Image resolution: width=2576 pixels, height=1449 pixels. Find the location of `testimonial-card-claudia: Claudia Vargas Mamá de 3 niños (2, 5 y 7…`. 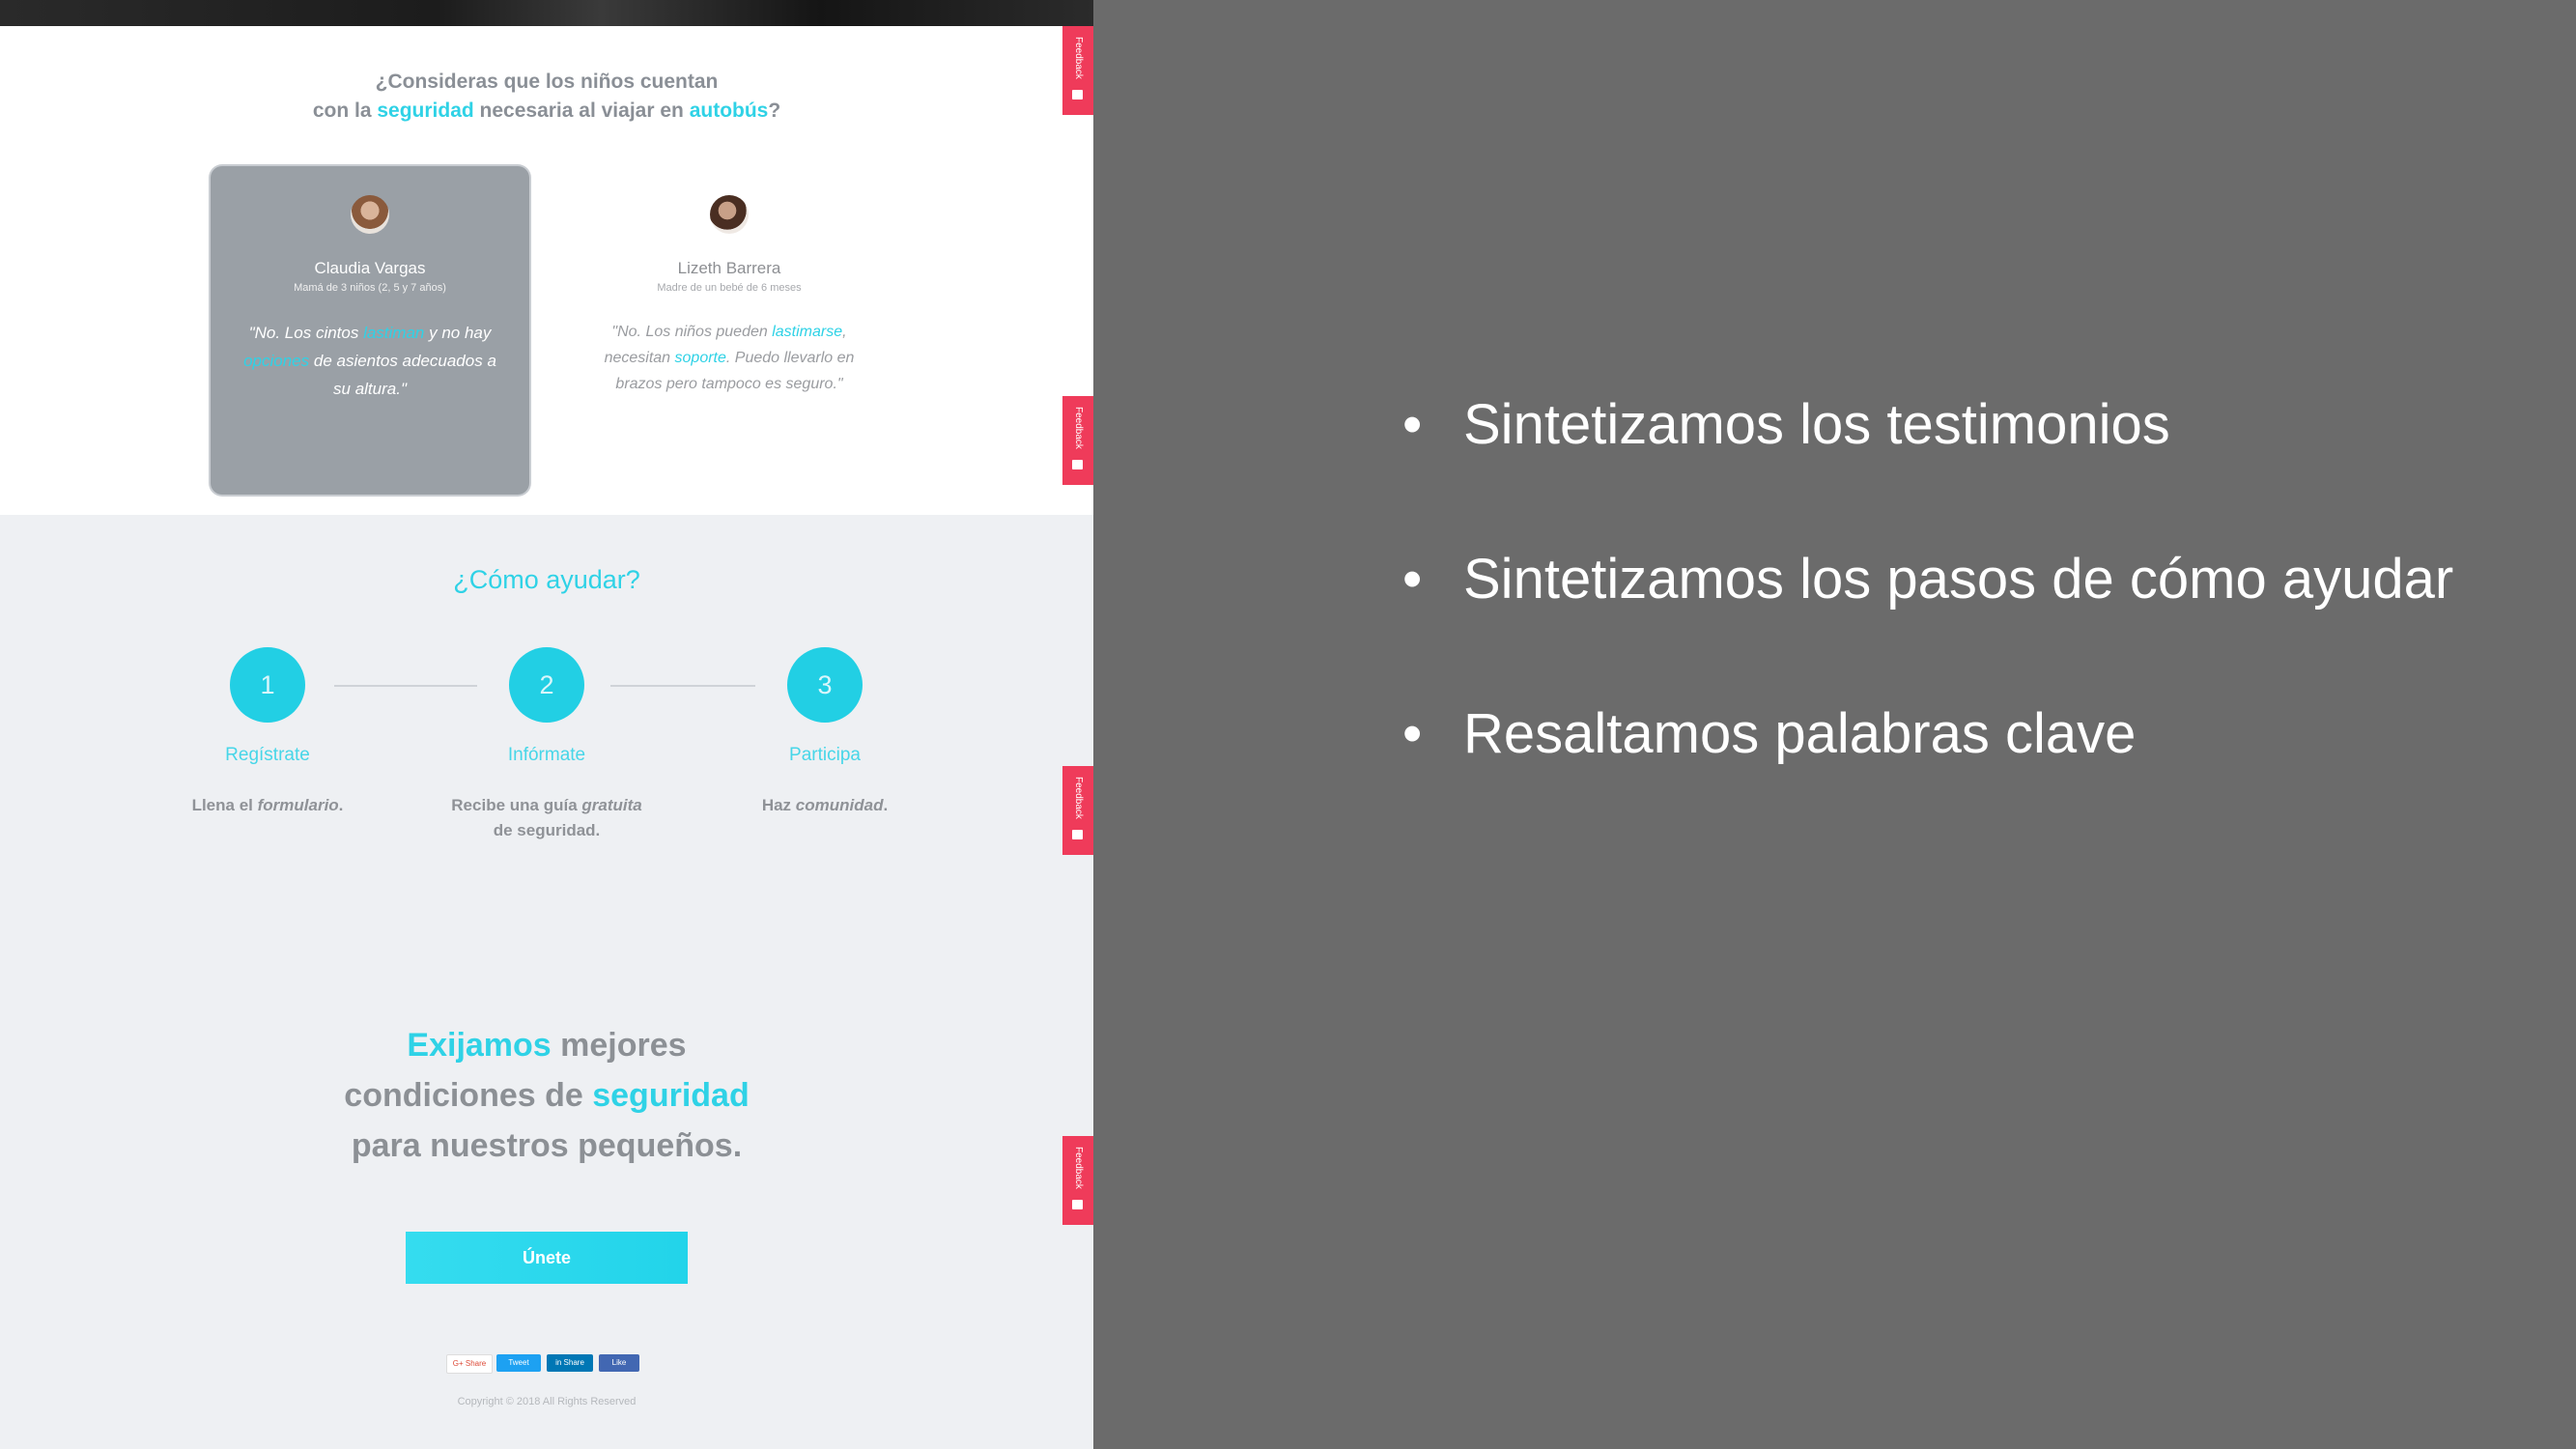

testimonial-card-claudia: Claudia Vargas Mamá de 3 niños (2, 5 y 7… is located at coordinates (370, 330).